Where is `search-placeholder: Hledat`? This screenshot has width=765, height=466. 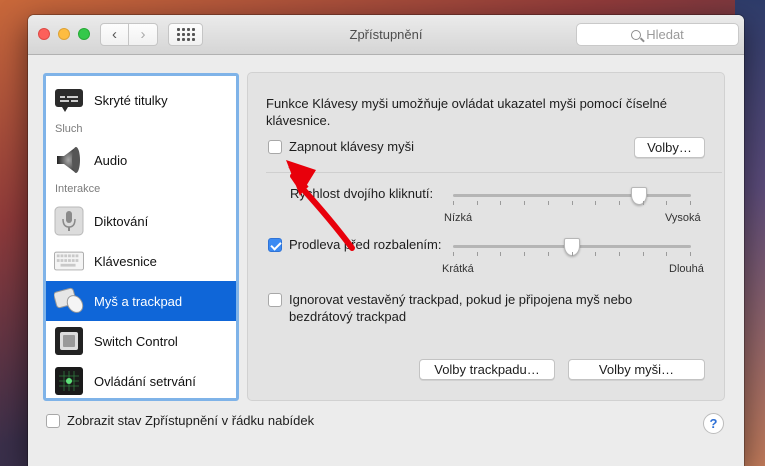
search-placeholder: Hledat is located at coordinates (665, 34).